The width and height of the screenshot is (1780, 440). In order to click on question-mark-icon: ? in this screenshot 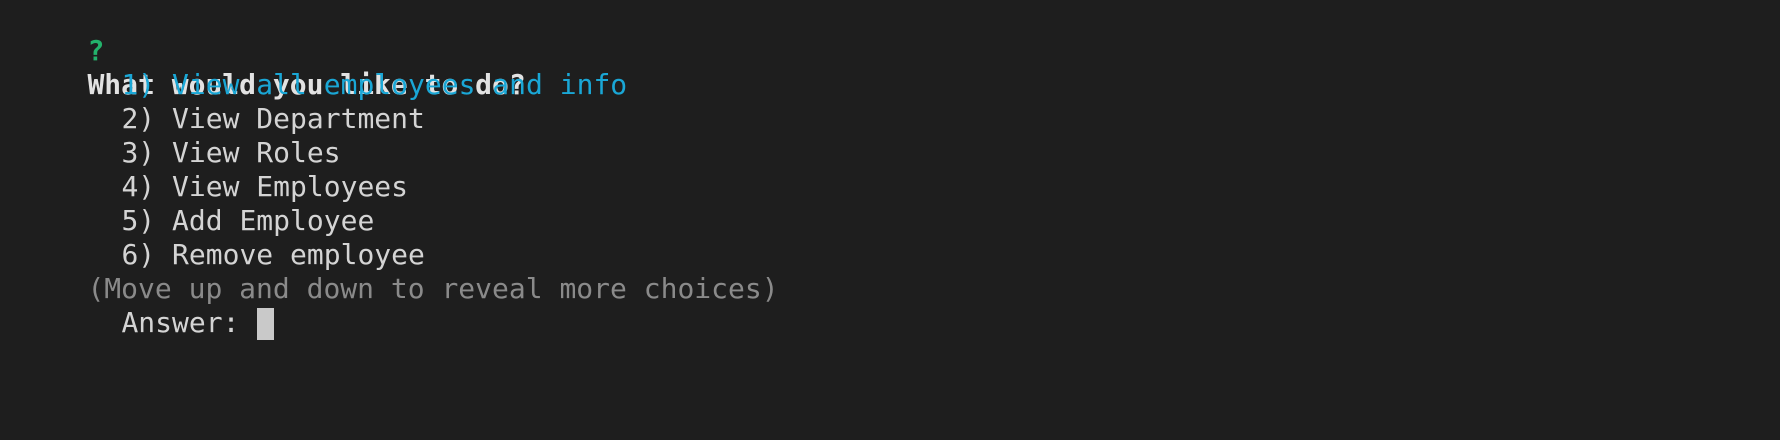, I will do `click(96, 50)`.